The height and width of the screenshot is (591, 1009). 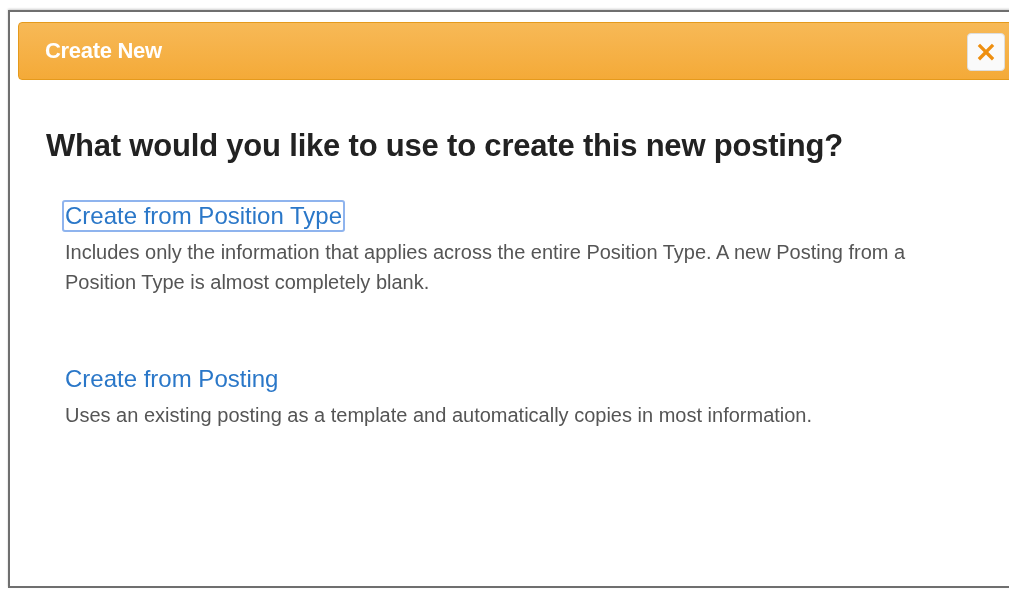 What do you see at coordinates (204, 216) in the screenshot?
I see `option-link: Create from Position Type` at bounding box center [204, 216].